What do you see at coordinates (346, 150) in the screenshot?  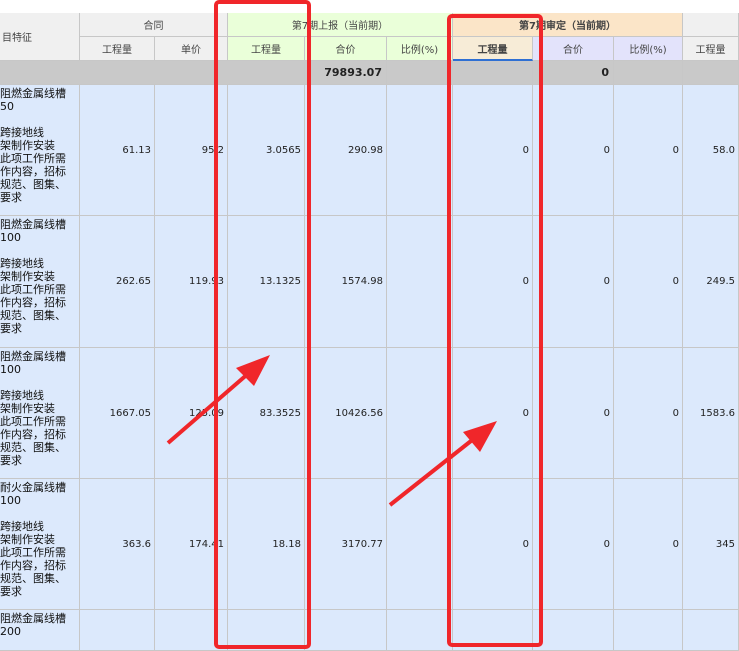 I see `cell-report-amount: 290.98` at bounding box center [346, 150].